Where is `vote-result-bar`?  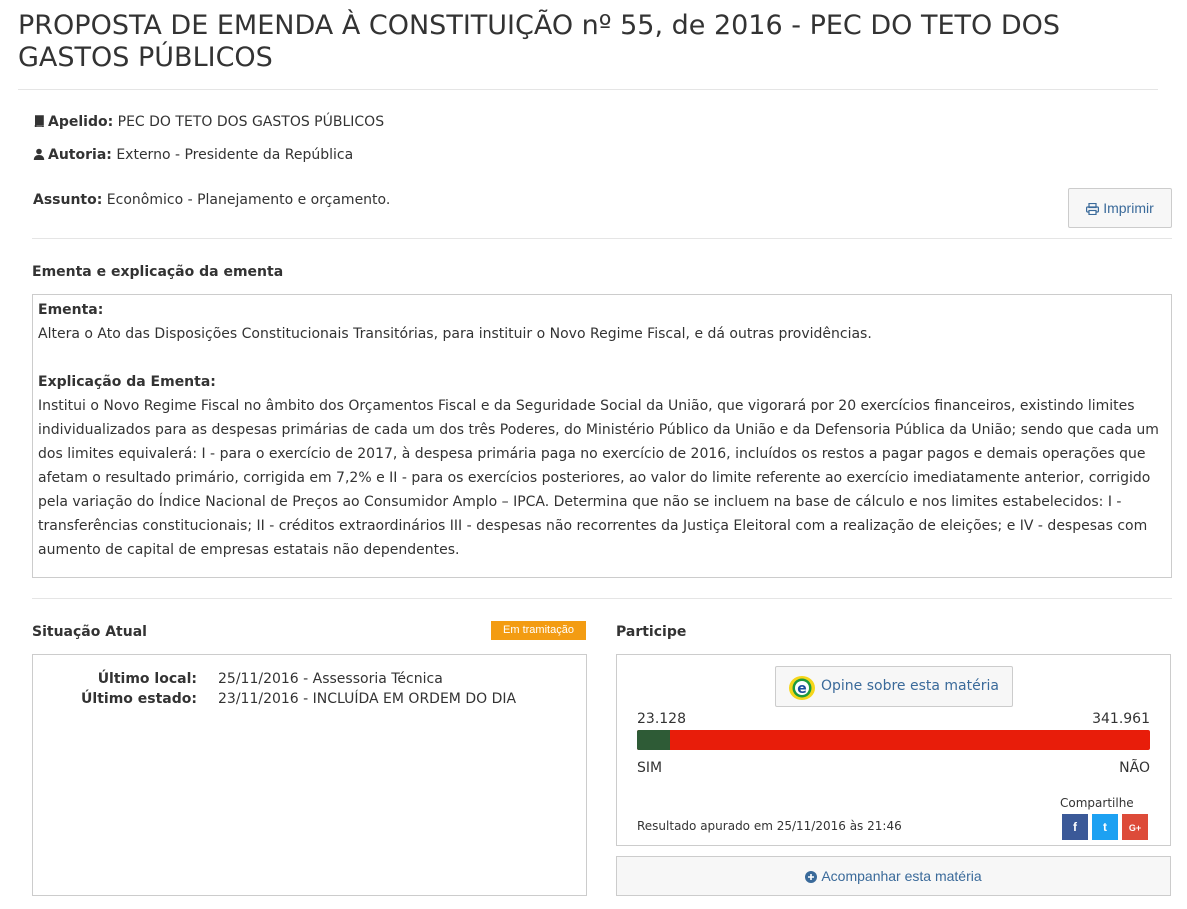
vote-result-bar is located at coordinates (893, 740).